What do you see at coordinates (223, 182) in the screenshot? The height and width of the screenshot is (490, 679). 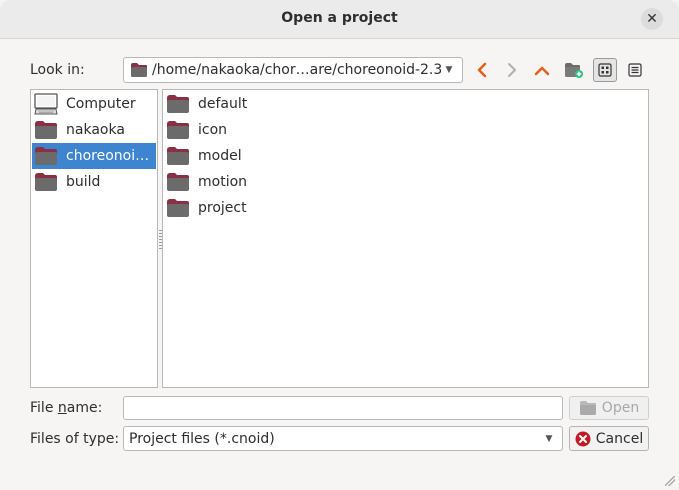 I see `list-item-label: motion` at bounding box center [223, 182].